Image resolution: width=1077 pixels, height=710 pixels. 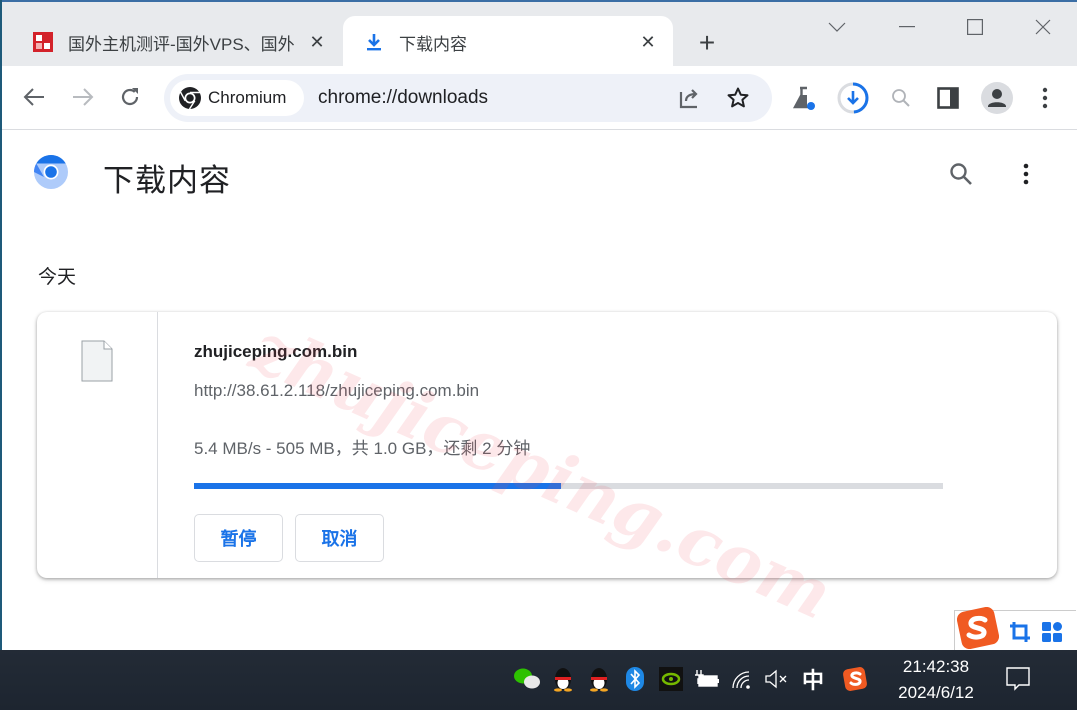 I want to click on url-text: chrome://downloads, so click(x=403, y=98).